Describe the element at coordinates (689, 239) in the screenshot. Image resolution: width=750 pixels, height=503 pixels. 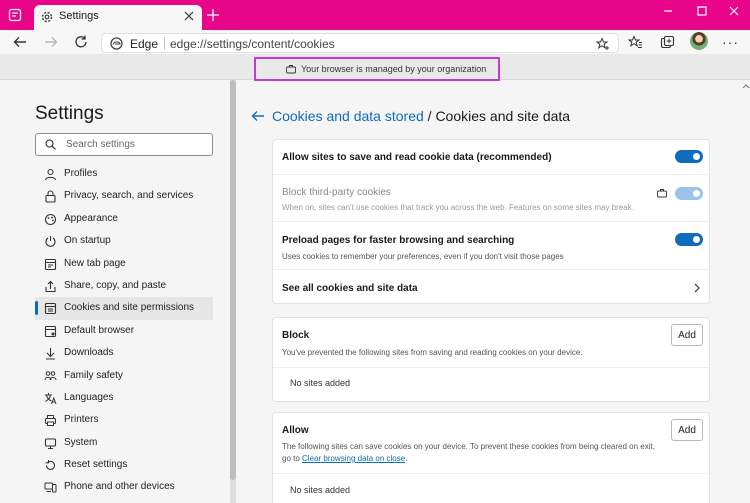
I see `preload-toggle` at that location.